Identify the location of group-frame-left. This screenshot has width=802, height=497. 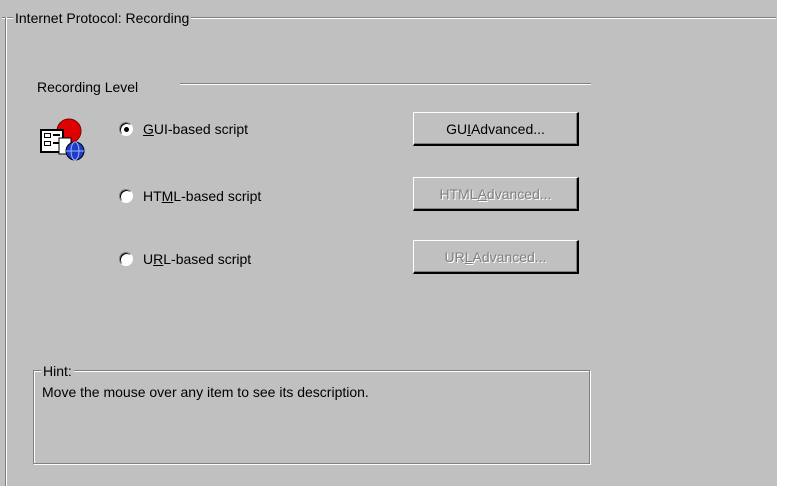
(6, 252).